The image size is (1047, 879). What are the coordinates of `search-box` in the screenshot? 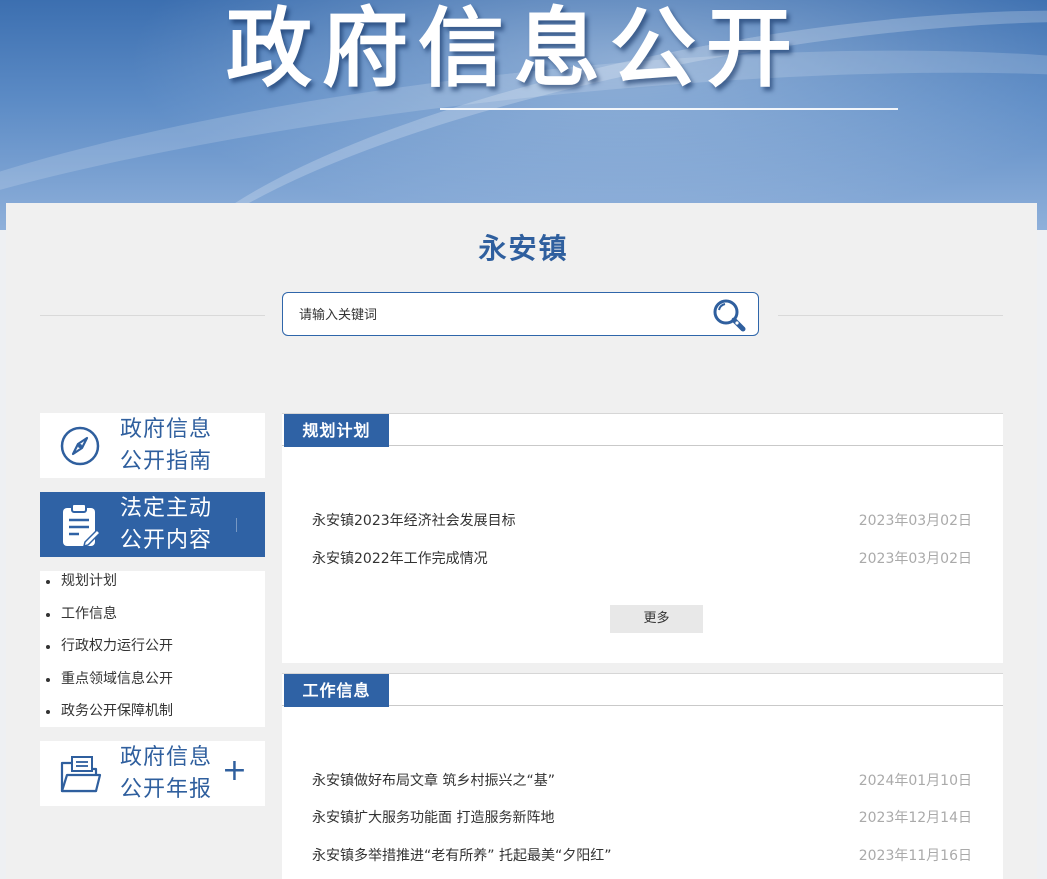 It's located at (520, 314).